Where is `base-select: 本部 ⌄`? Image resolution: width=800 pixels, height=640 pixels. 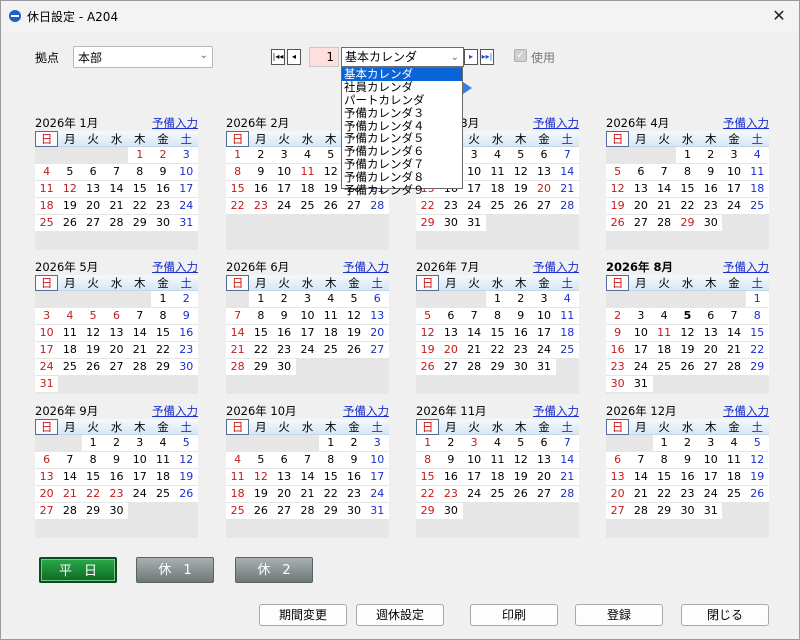 base-select: 本部 ⌄ is located at coordinates (143, 57).